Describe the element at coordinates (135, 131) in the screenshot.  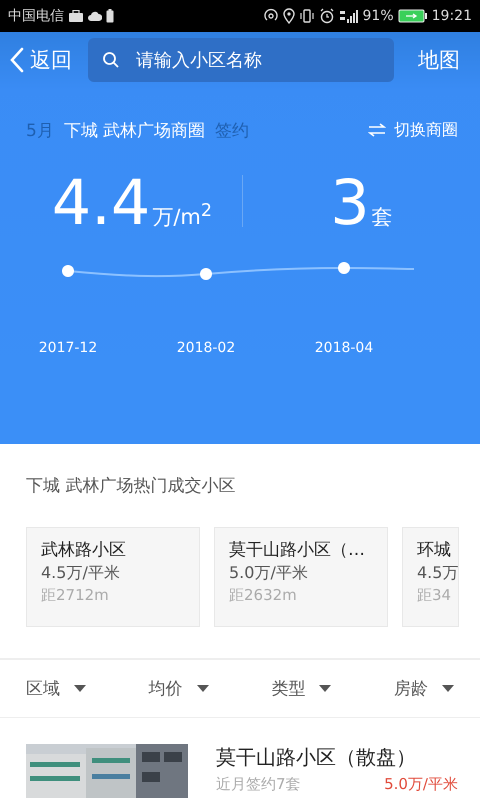
I see `area-label: 下城 武林广场商圈` at that location.